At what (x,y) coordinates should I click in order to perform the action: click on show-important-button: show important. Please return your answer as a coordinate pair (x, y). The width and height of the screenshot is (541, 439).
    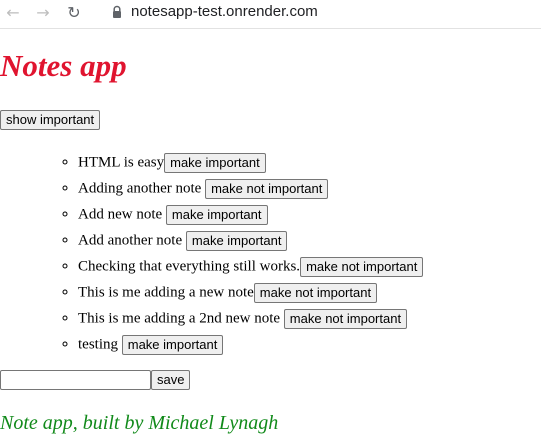
    Looking at the image, I should click on (50, 120).